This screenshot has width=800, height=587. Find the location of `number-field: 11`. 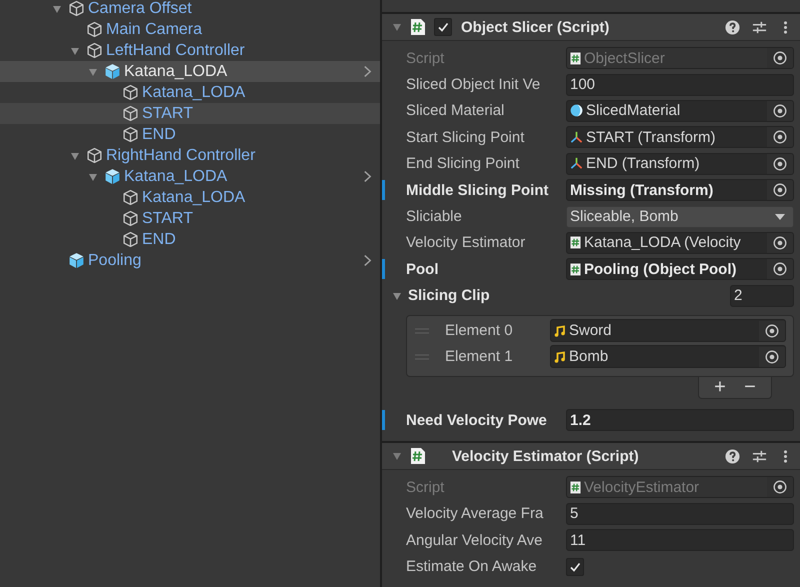

number-field: 11 is located at coordinates (680, 540).